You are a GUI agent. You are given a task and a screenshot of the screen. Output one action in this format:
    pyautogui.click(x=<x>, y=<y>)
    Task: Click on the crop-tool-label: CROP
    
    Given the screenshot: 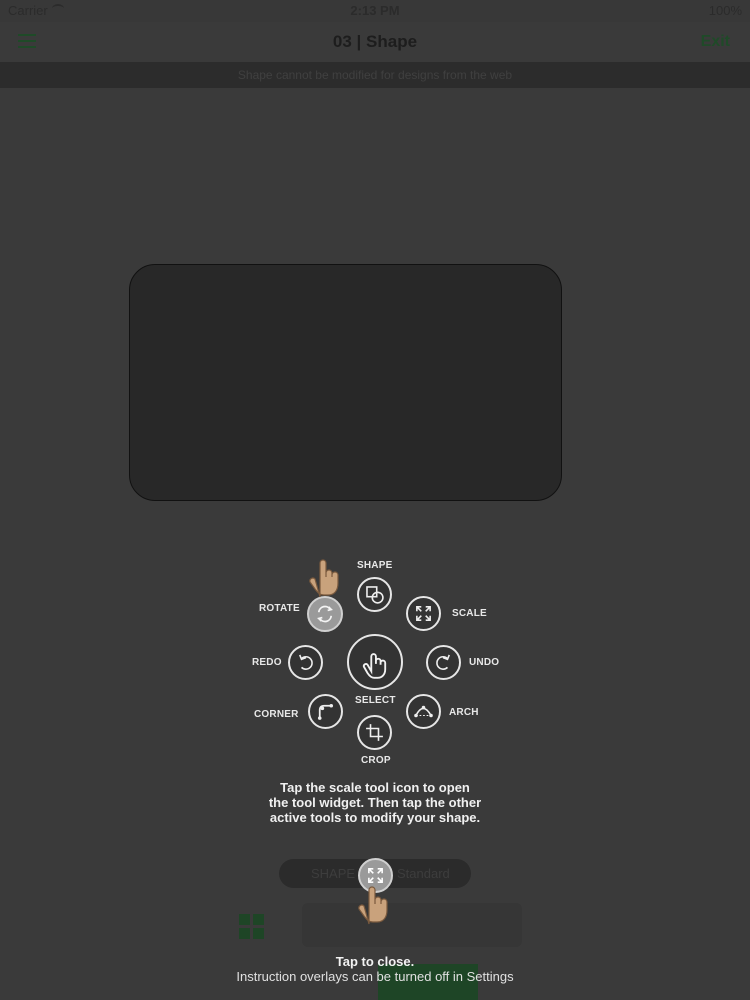 What is the action you would take?
    pyautogui.click(x=376, y=760)
    